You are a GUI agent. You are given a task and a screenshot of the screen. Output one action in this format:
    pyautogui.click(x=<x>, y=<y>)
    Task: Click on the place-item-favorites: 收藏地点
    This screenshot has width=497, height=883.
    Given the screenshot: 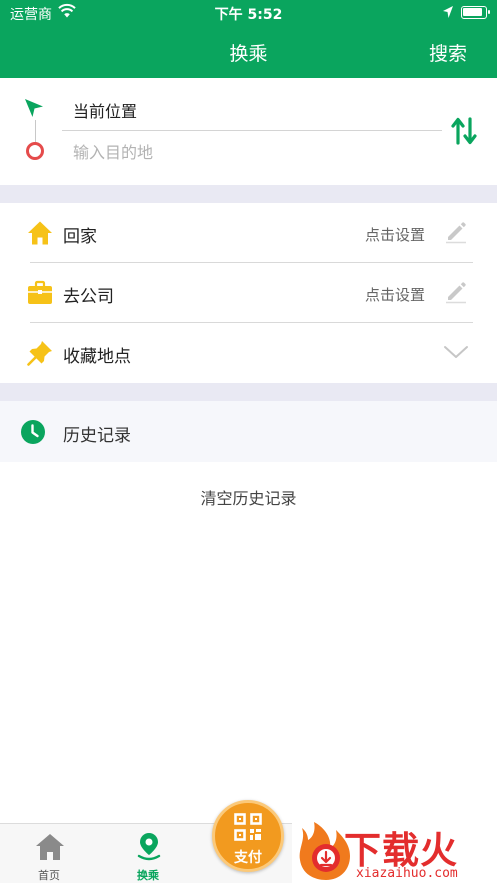 What is the action you would take?
    pyautogui.click(x=248, y=353)
    